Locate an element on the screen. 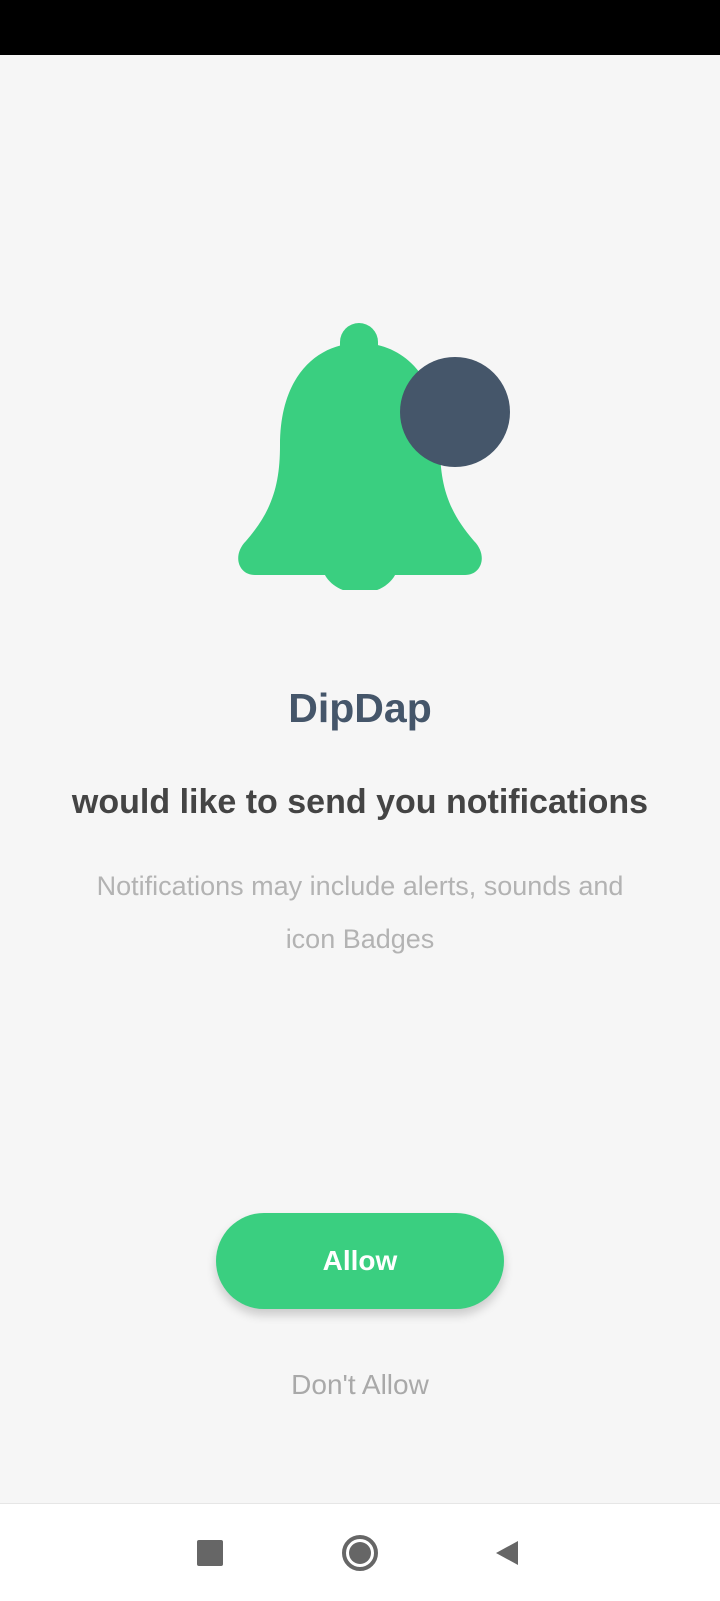 The image size is (720, 1601). recent-apps-icon is located at coordinates (210, 1553).